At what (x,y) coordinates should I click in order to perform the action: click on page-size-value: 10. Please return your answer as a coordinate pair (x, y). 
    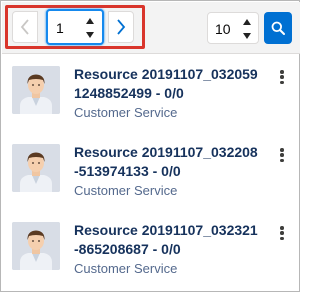
    Looking at the image, I should click on (223, 29).